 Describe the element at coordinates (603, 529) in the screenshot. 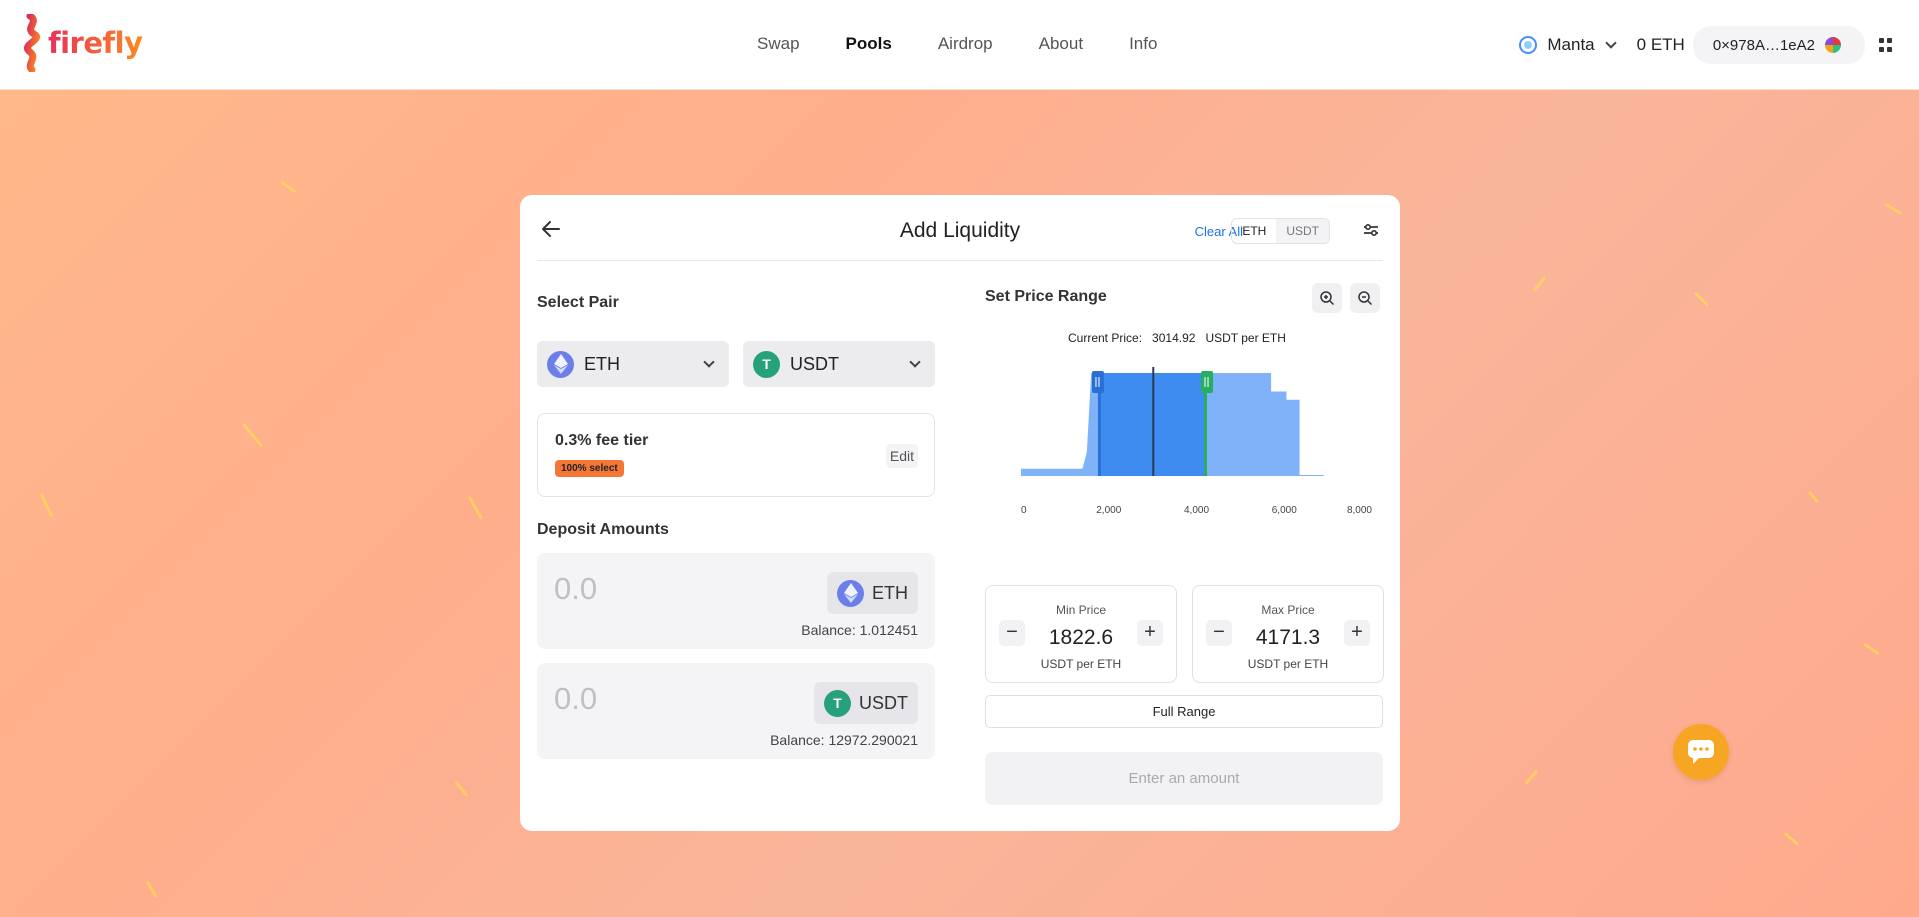

I see `deposit-amounts-label: Deposit Amounts` at that location.